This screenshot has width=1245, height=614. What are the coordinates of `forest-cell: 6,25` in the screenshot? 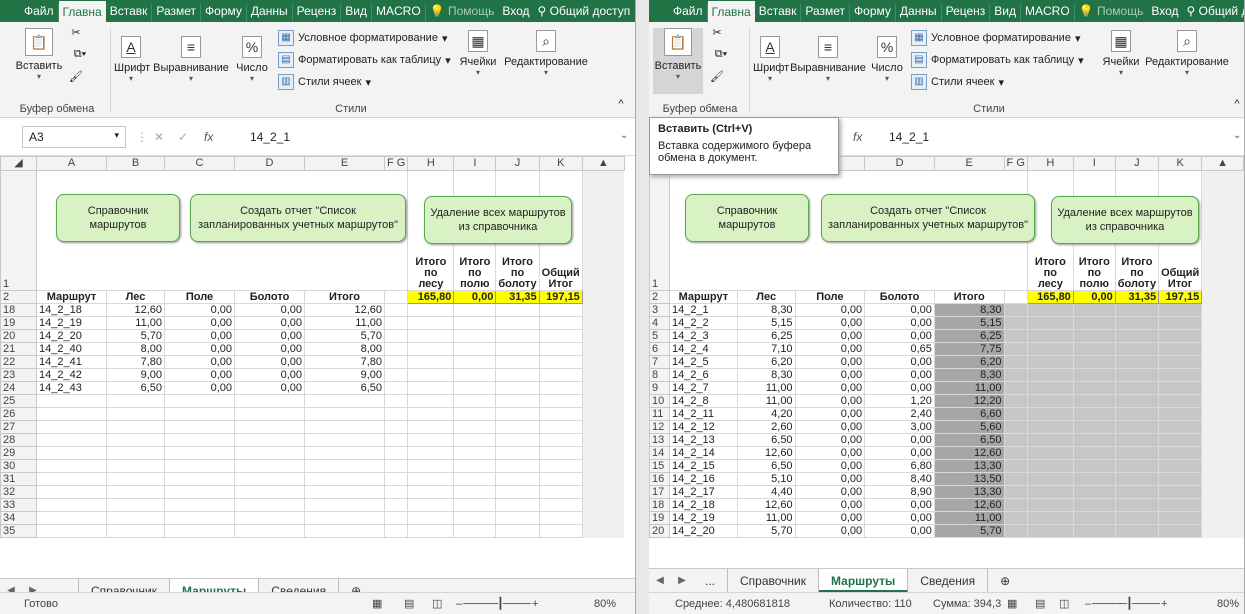 It's located at (766, 336).